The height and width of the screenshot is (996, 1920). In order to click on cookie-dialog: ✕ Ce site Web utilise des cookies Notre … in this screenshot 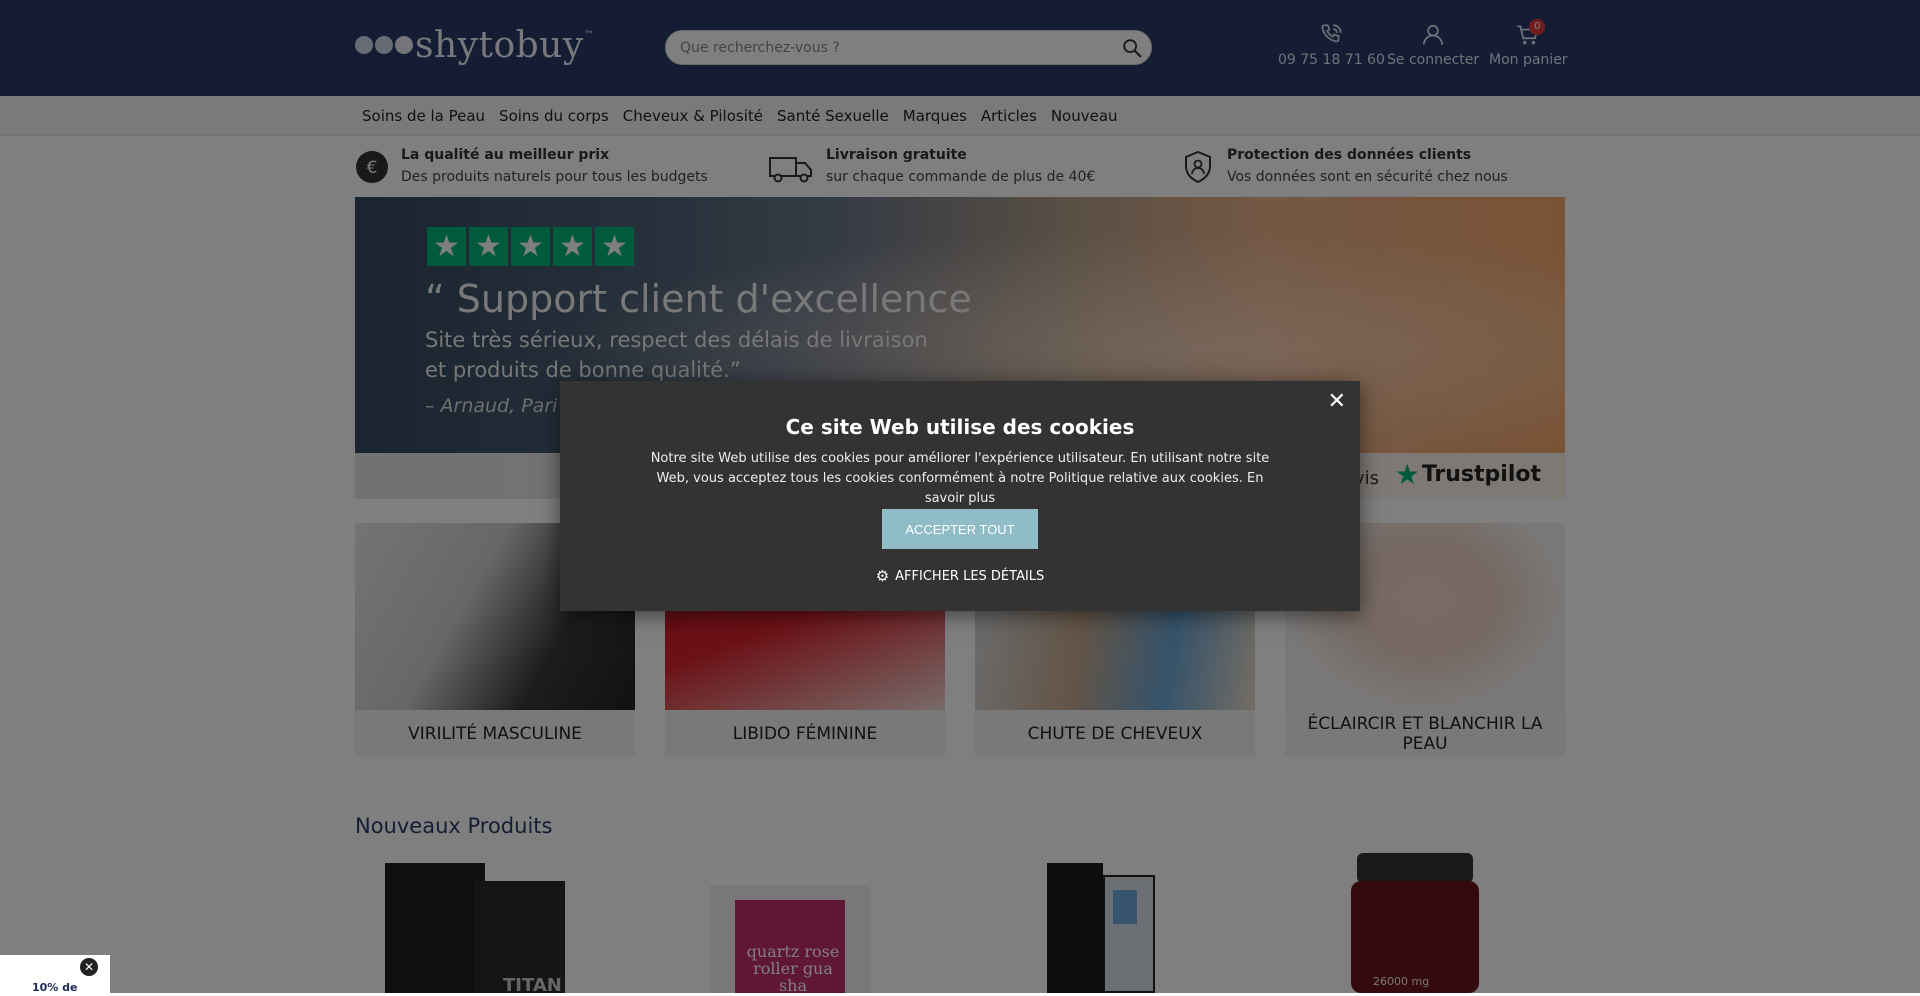, I will do `click(960, 496)`.